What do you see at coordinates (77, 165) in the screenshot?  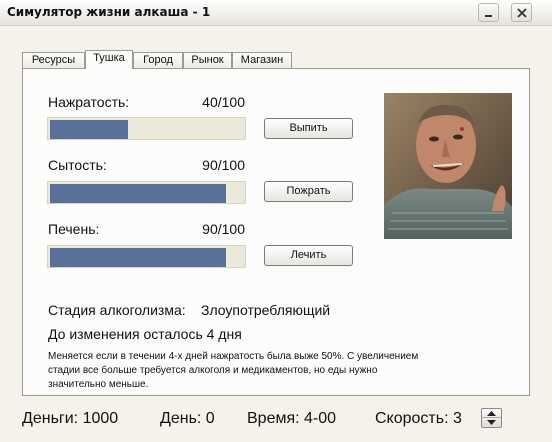 I see `satiety-label: Сытость:` at bounding box center [77, 165].